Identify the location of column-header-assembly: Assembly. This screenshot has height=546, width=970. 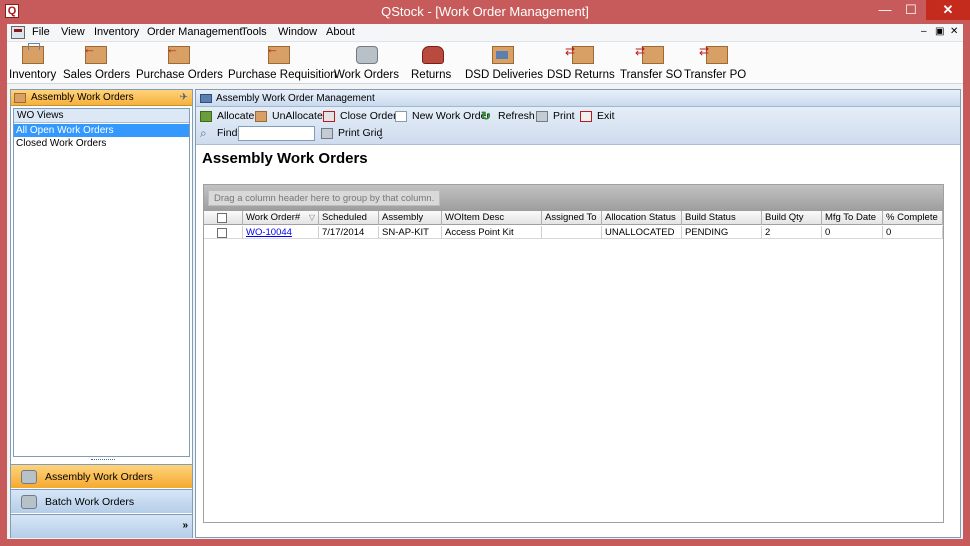
(410, 218).